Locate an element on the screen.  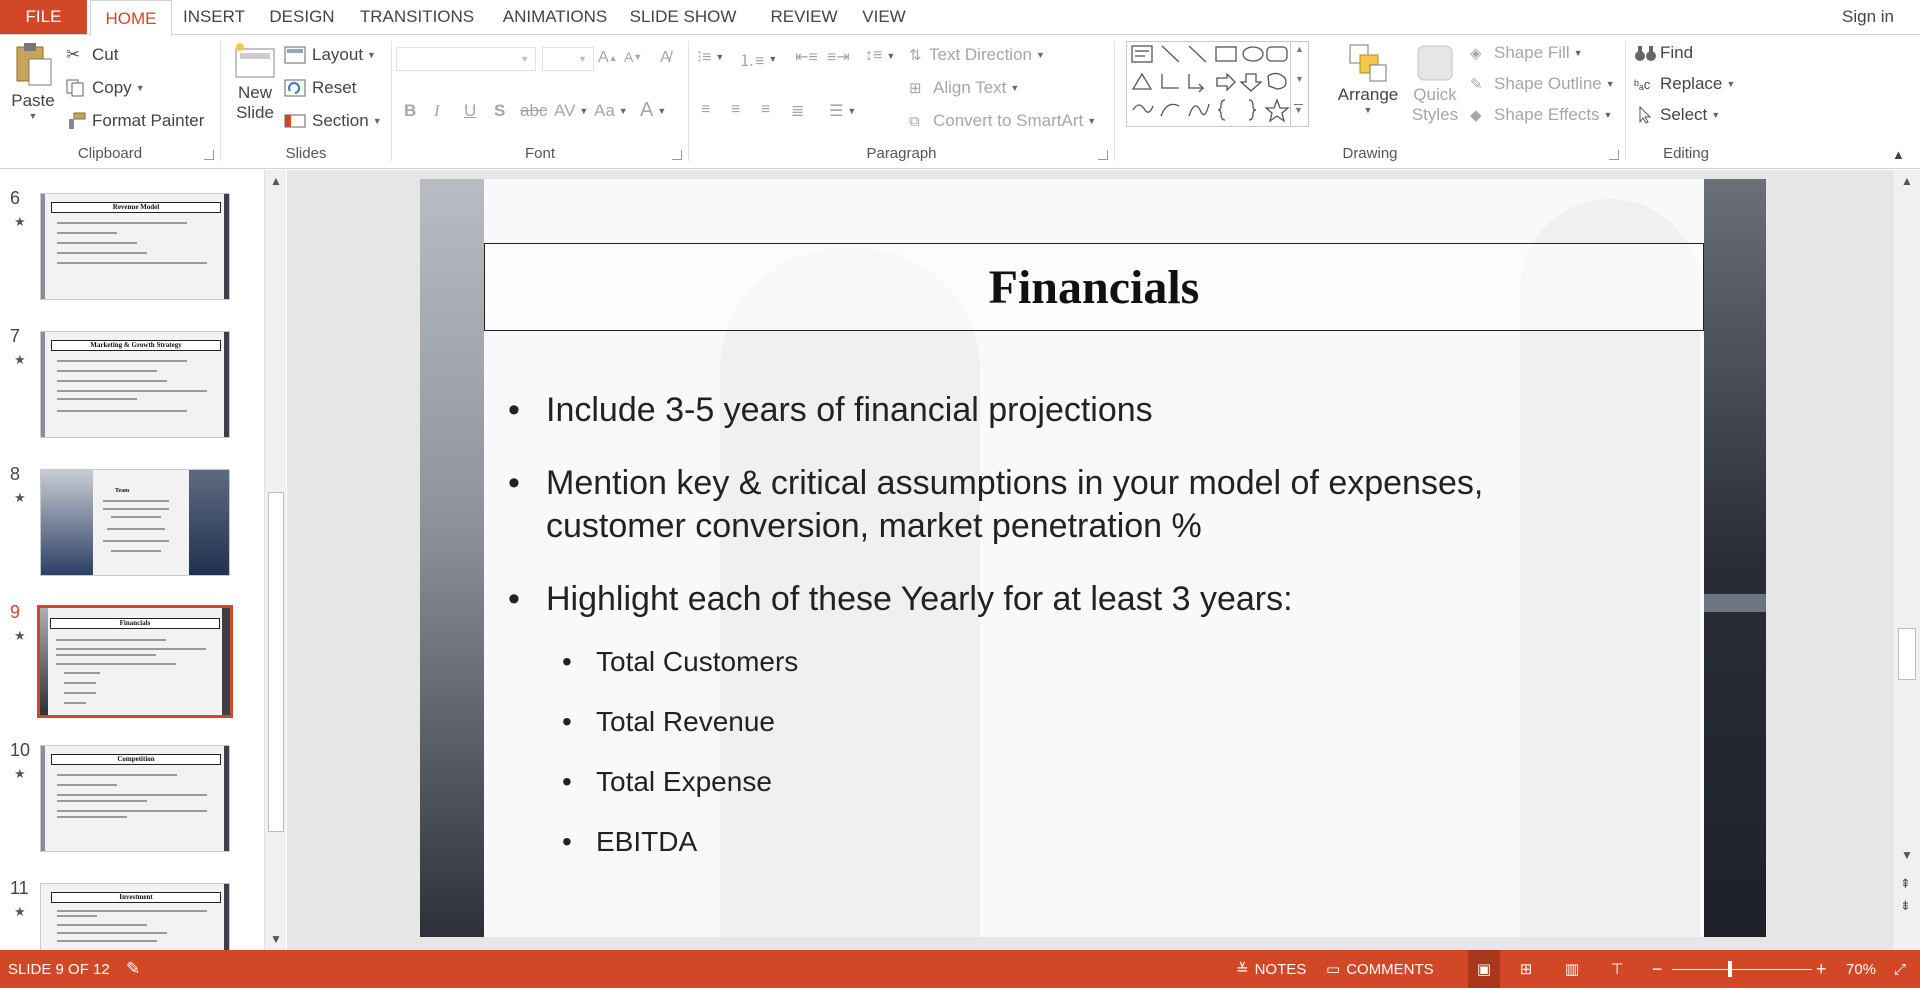
slide-title: Financials is located at coordinates (1094, 287).